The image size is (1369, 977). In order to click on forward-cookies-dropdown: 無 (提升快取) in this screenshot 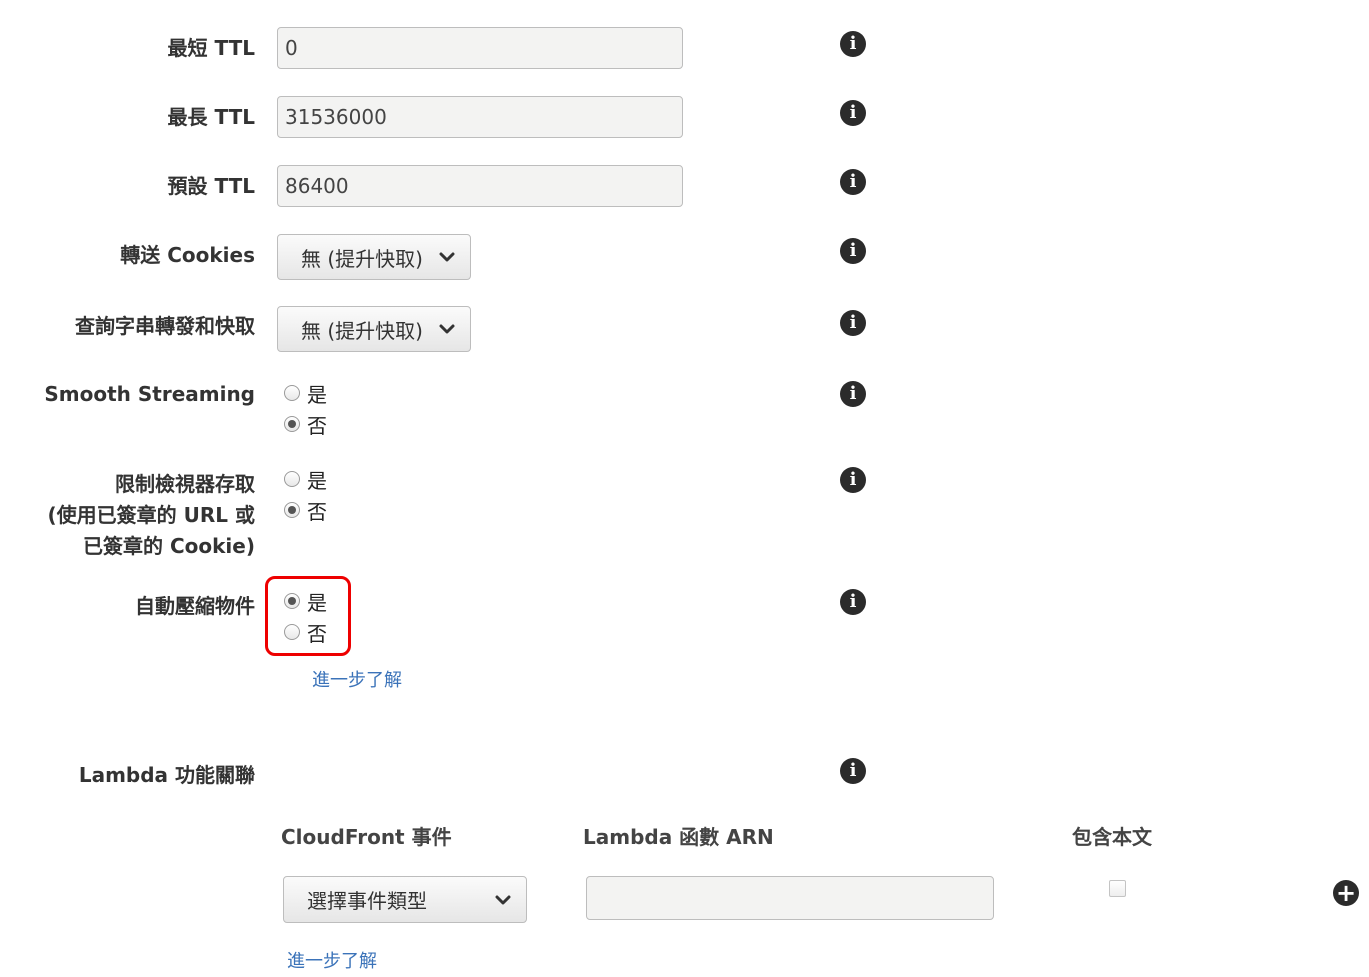, I will do `click(374, 257)`.